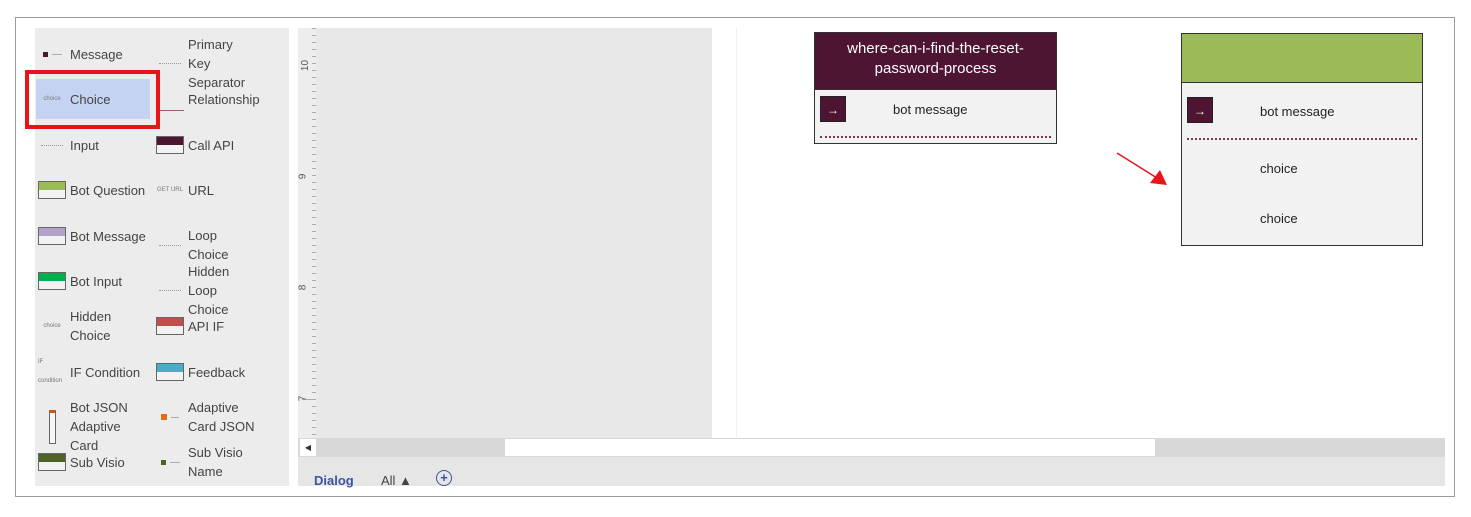 The image size is (1471, 517). Describe the element at coordinates (52, 325) in the screenshot. I see `hidden-choice-icon: choice` at that location.